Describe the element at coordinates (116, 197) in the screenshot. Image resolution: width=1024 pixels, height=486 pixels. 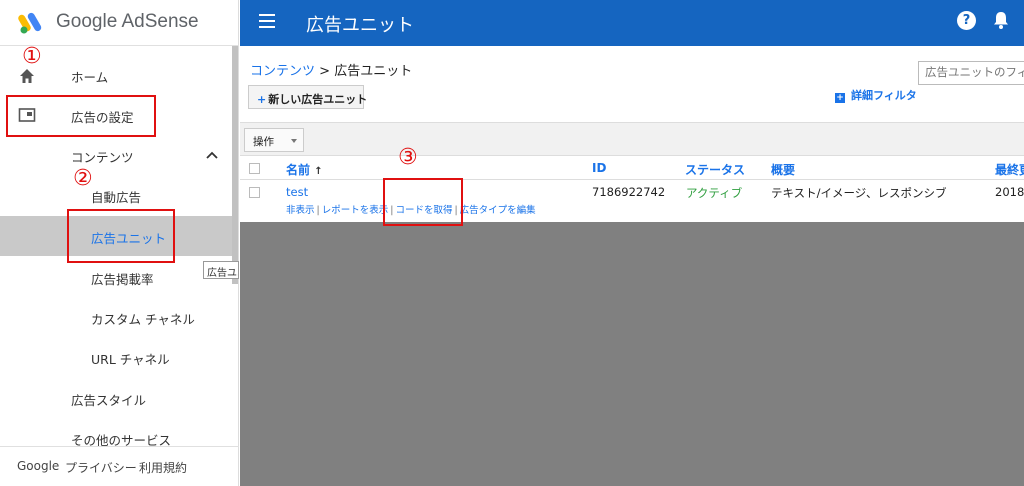
I see `sidebar-item-label: 自動広告` at that location.